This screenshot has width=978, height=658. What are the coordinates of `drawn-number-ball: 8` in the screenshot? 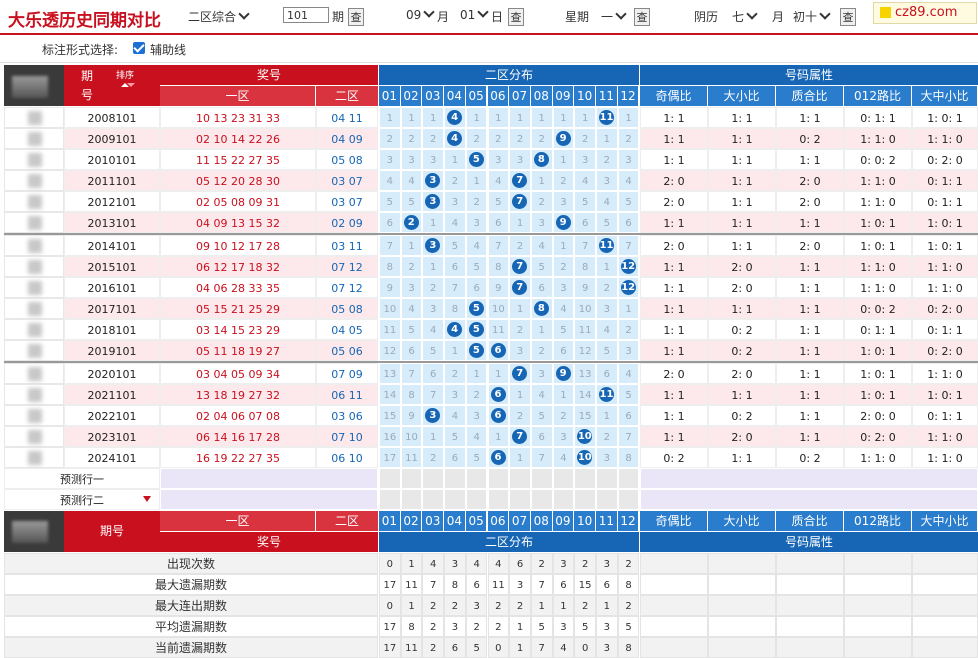 It's located at (541, 159).